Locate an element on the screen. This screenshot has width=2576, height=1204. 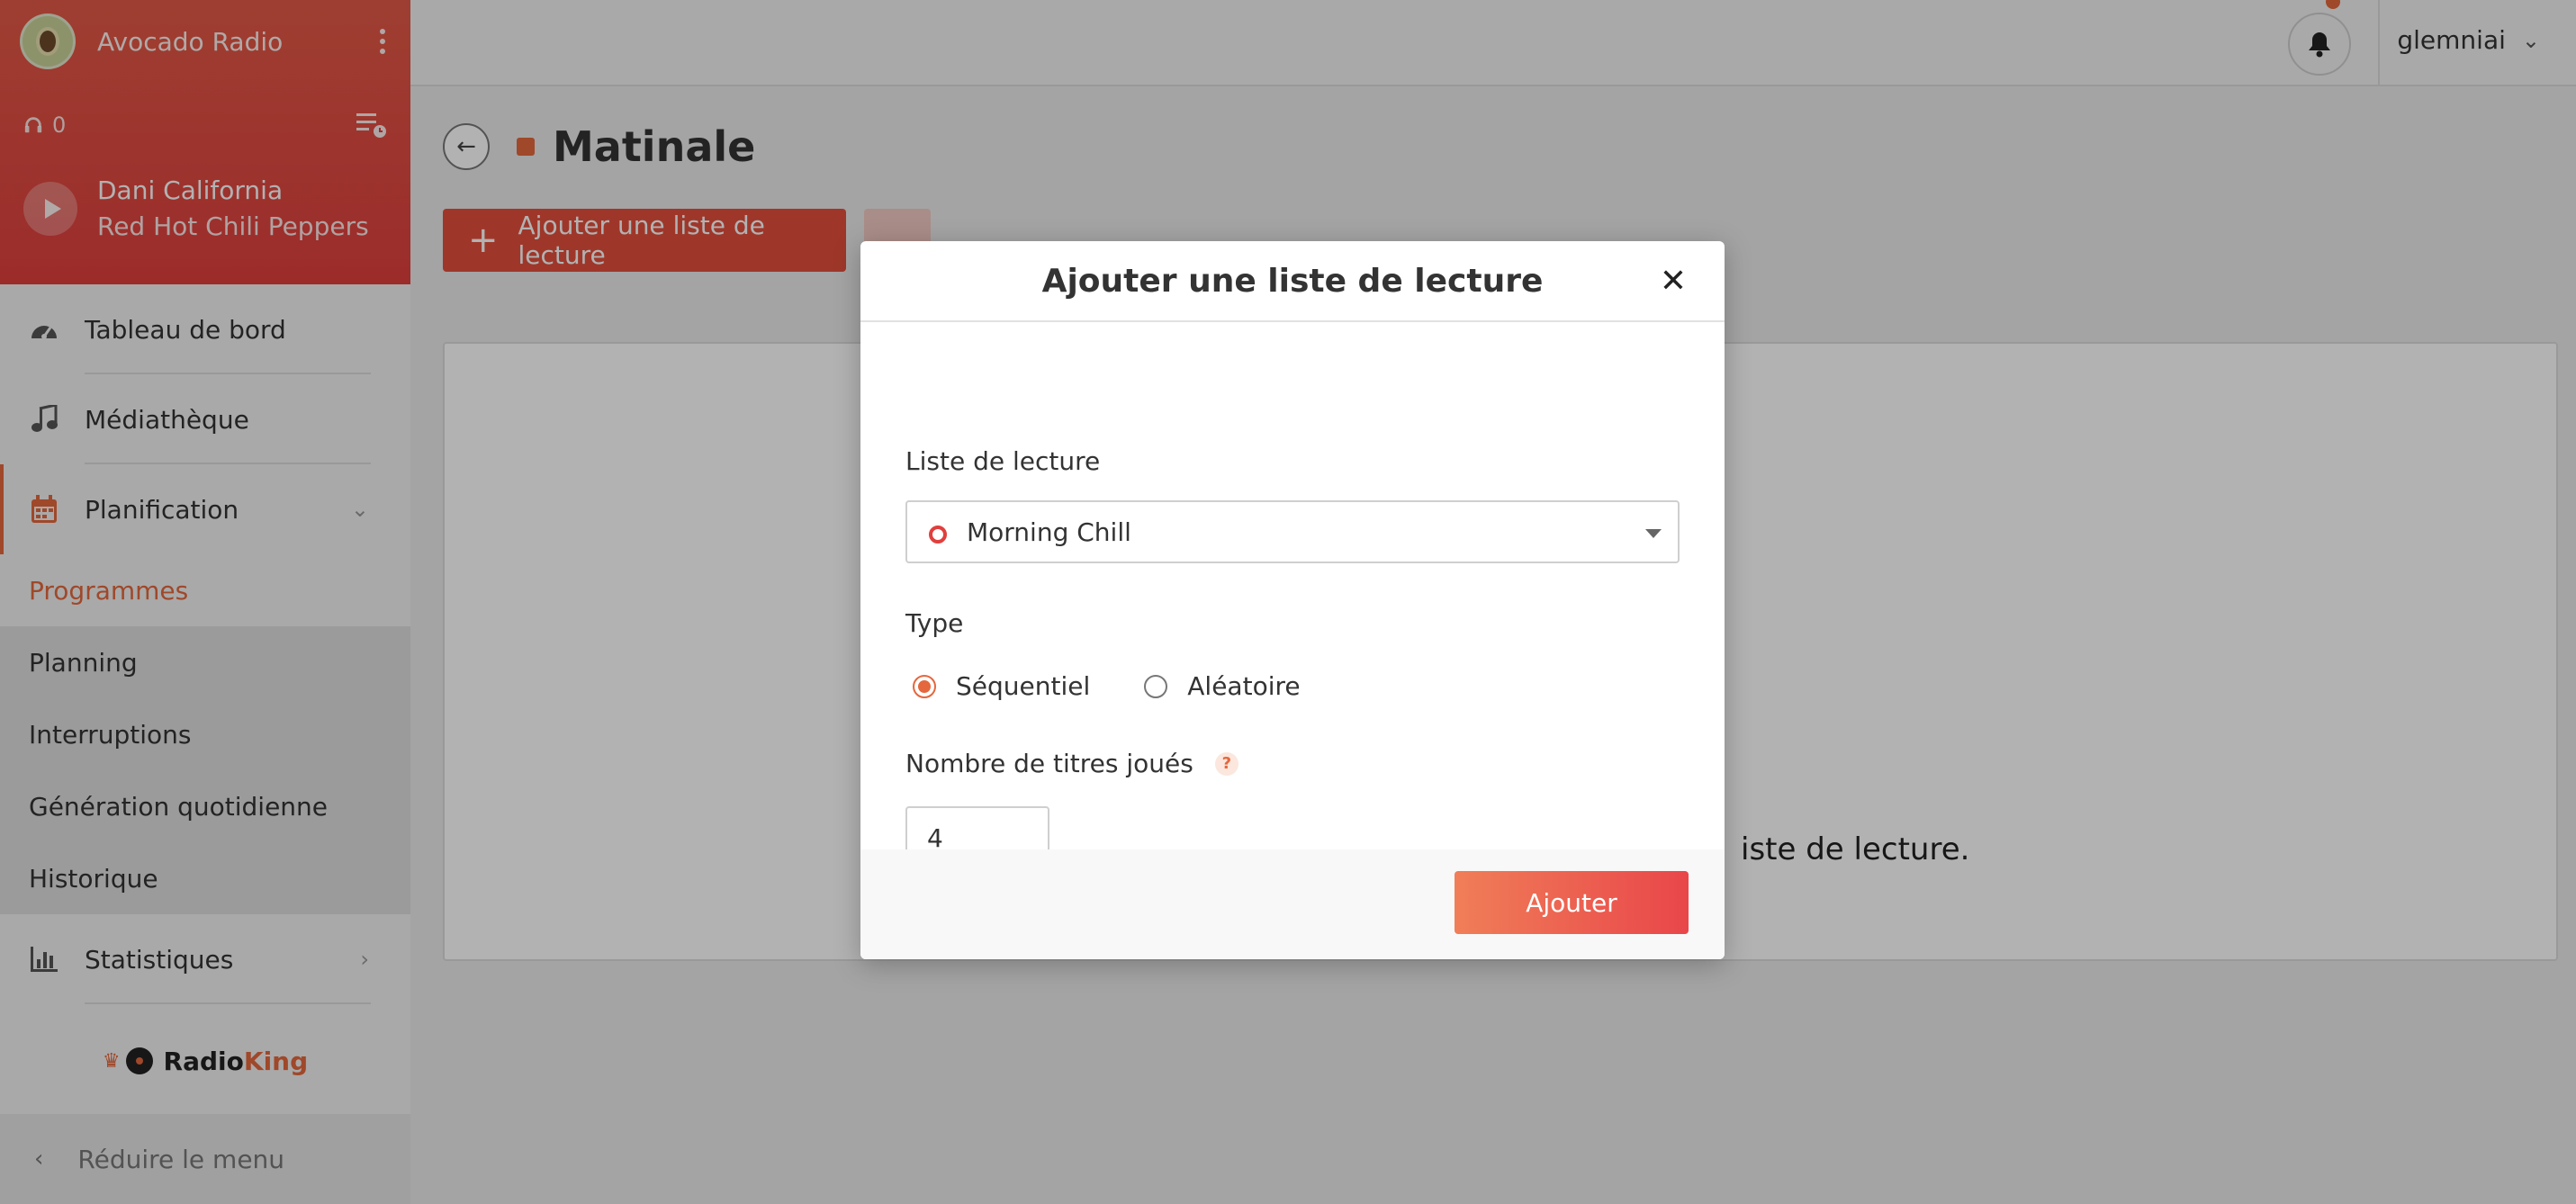
close-icon: ✕ is located at coordinates (1673, 281).